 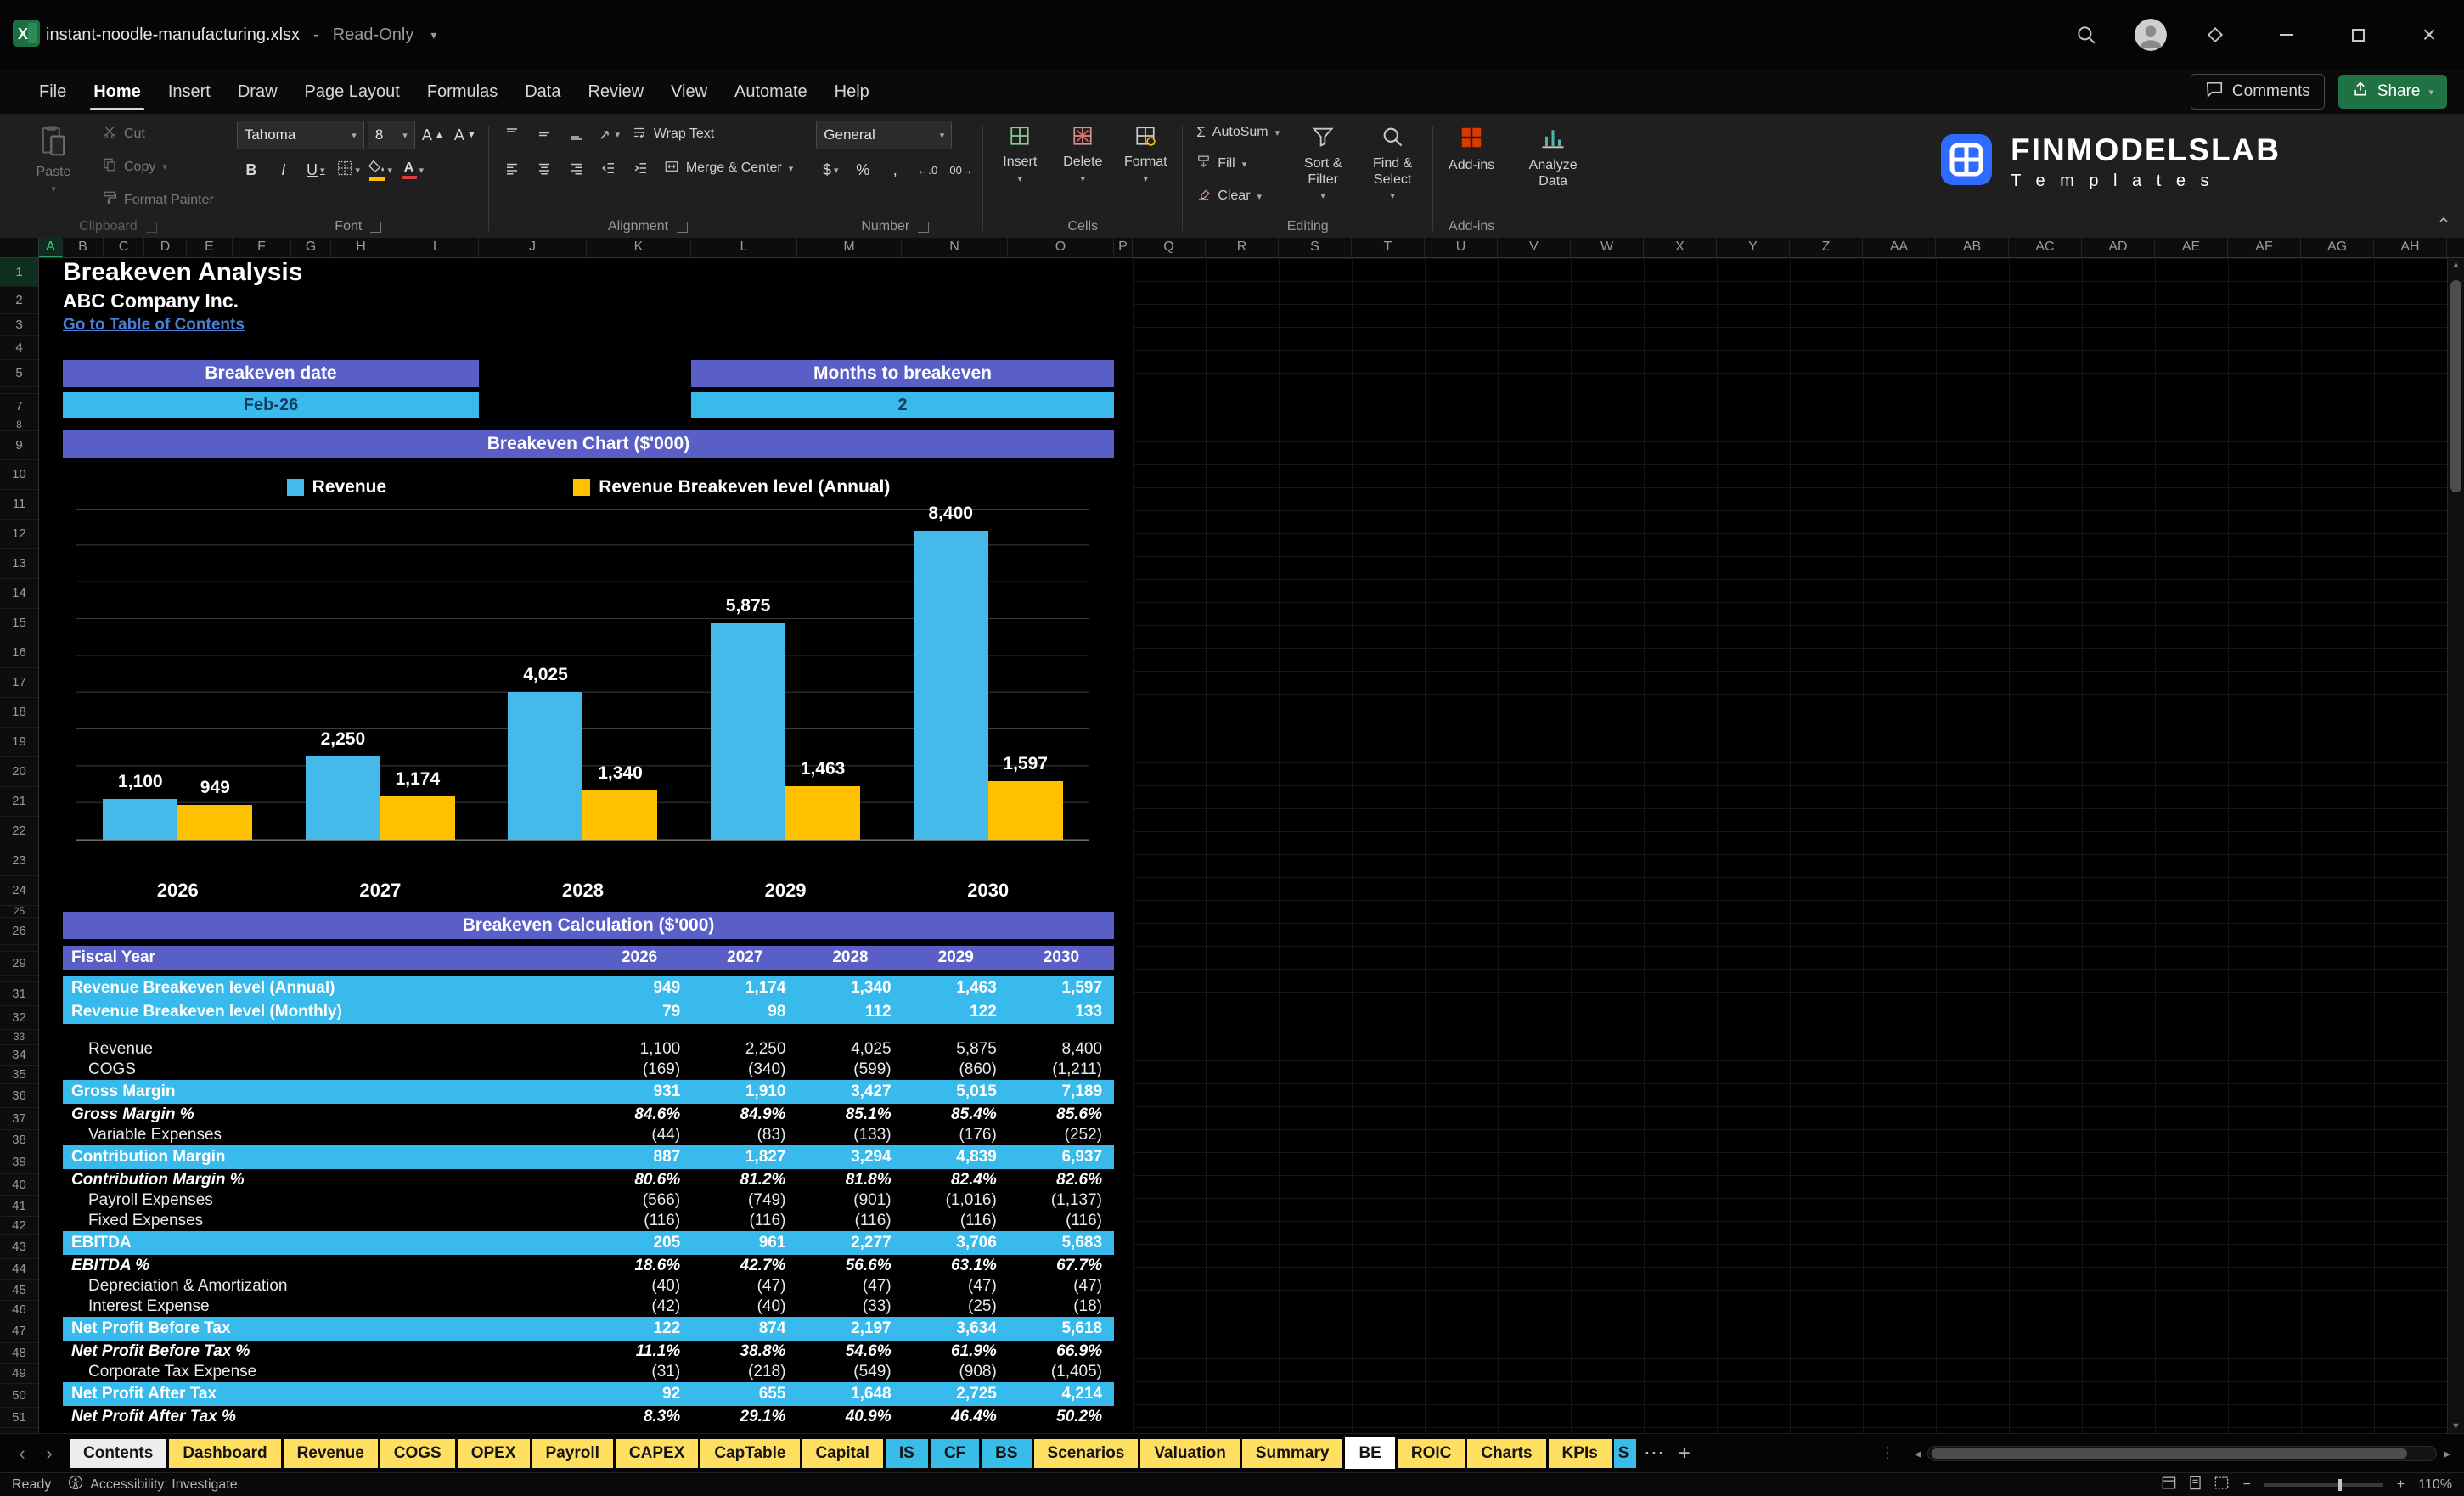 What do you see at coordinates (325, 1265) in the screenshot?
I see `row-label: EBITDA %` at bounding box center [325, 1265].